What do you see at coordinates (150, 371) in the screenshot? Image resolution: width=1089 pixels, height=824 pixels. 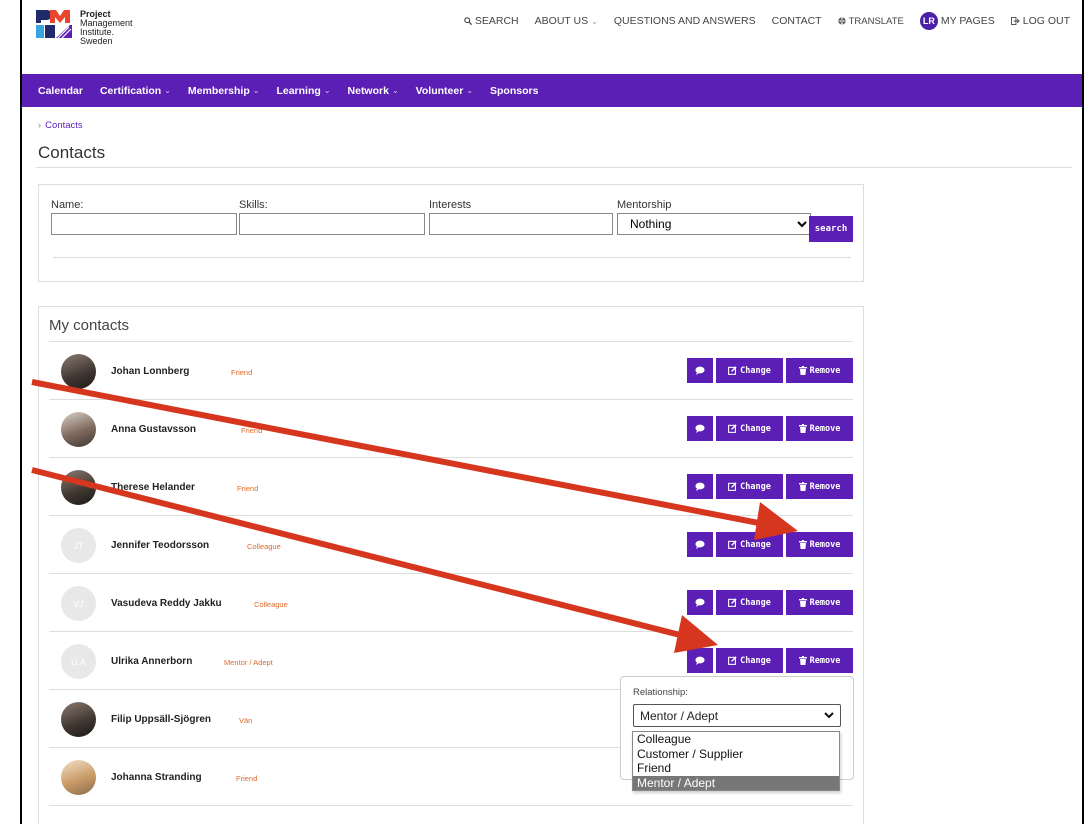 I see `contact-name: Johan Lonnberg` at bounding box center [150, 371].